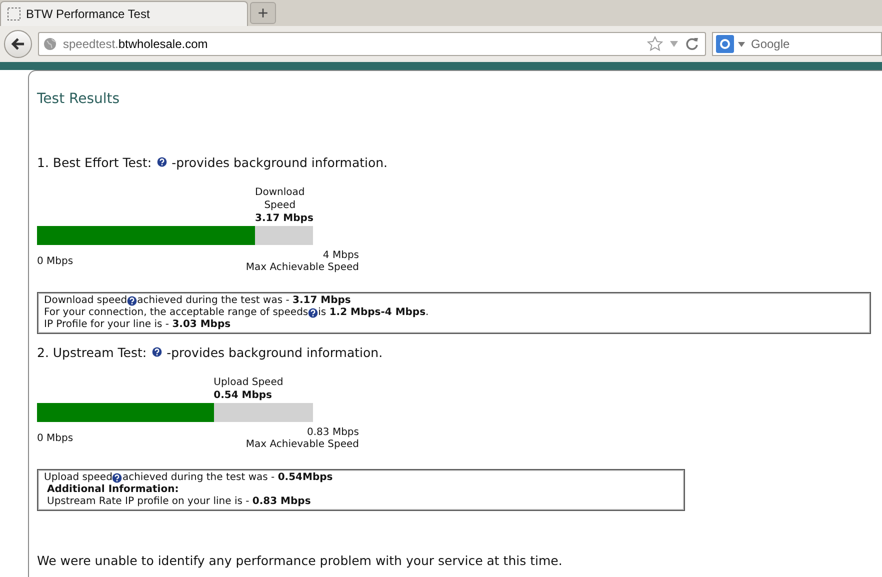 The width and height of the screenshot is (882, 577). What do you see at coordinates (263, 13) in the screenshot?
I see `new-tab-button: +` at bounding box center [263, 13].